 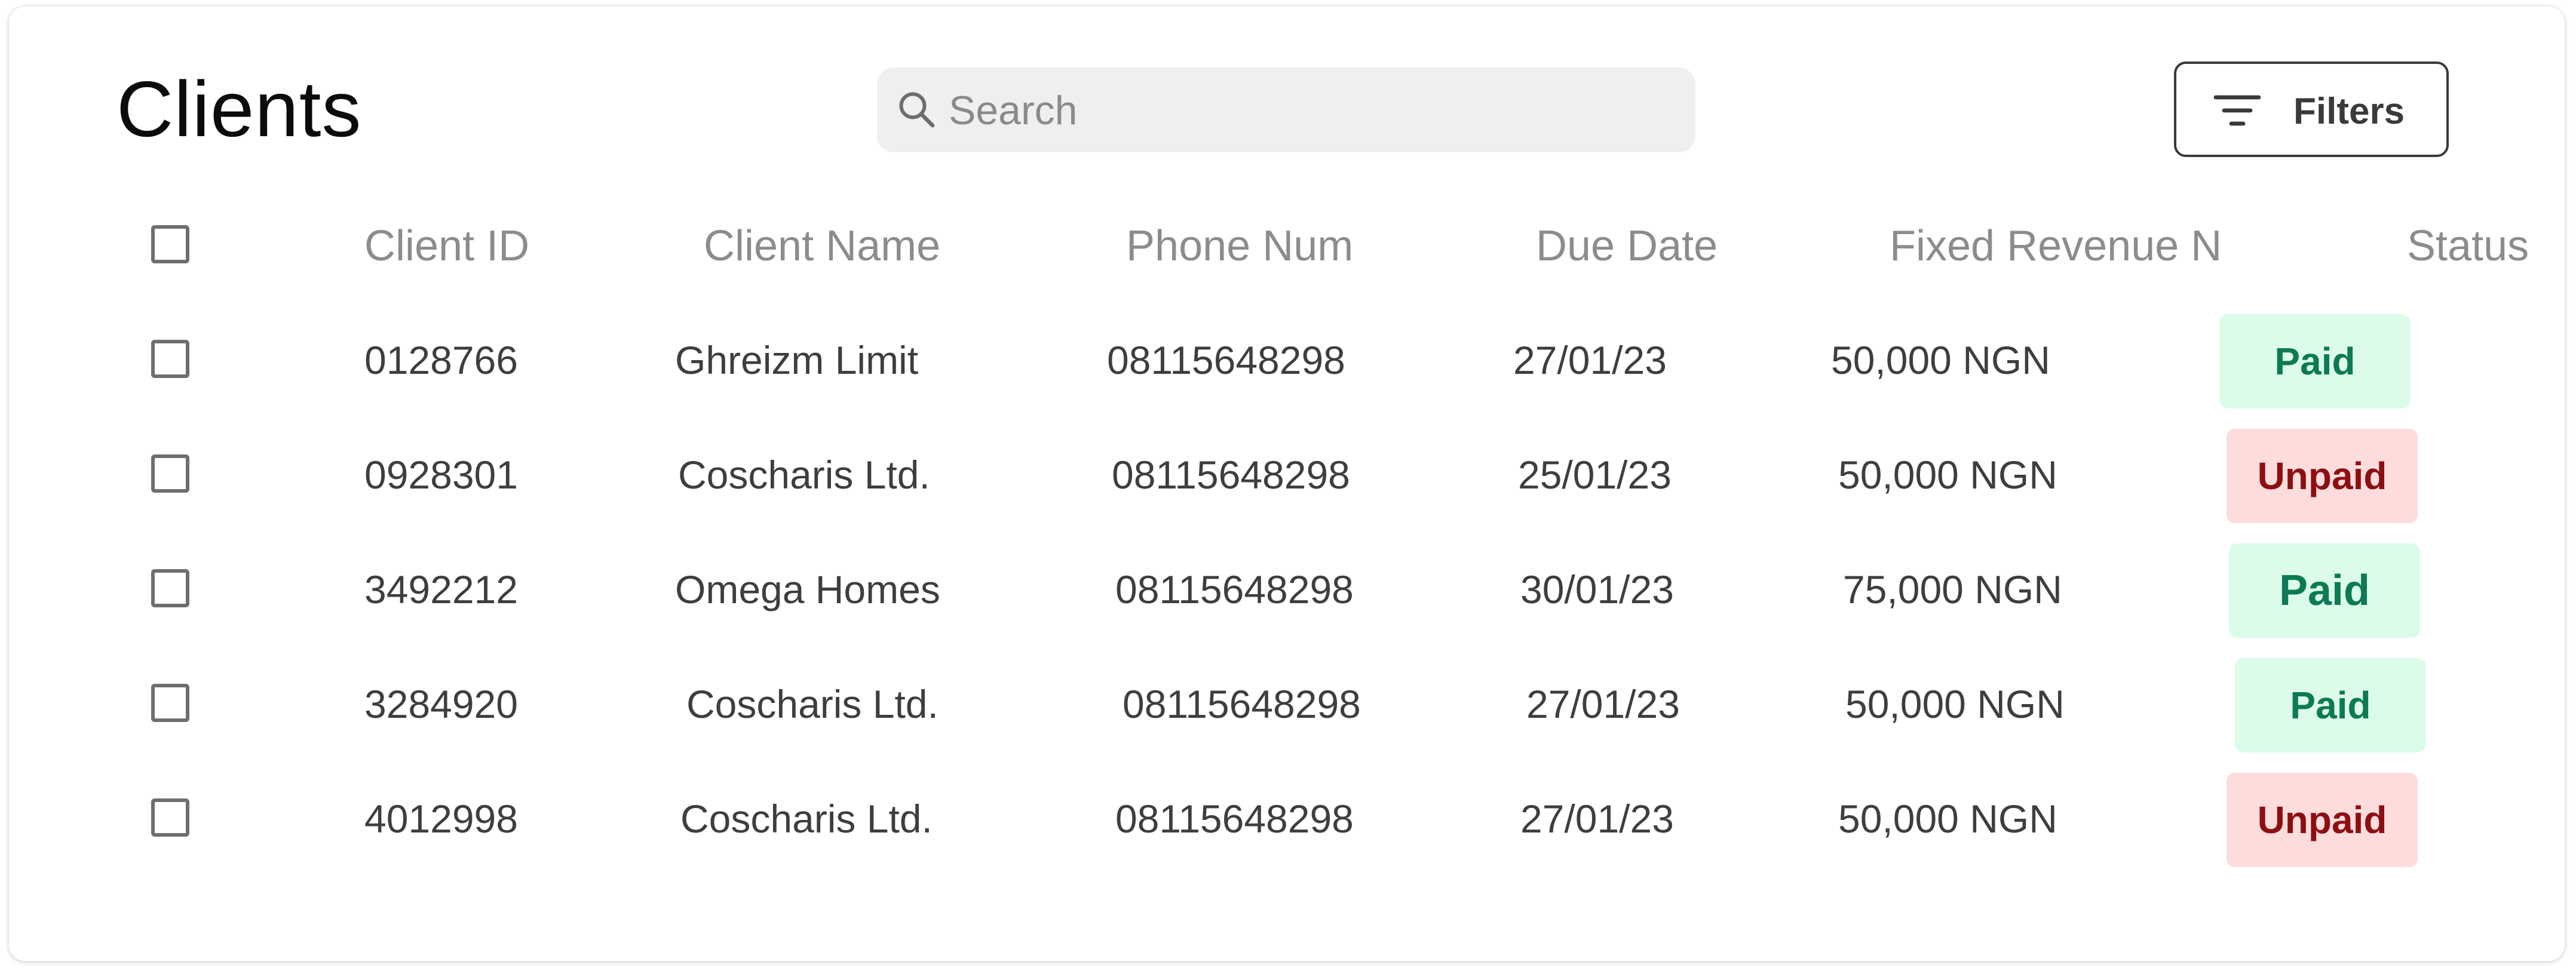 I want to click on cell-due-date: 25/01/23, so click(x=1595, y=475).